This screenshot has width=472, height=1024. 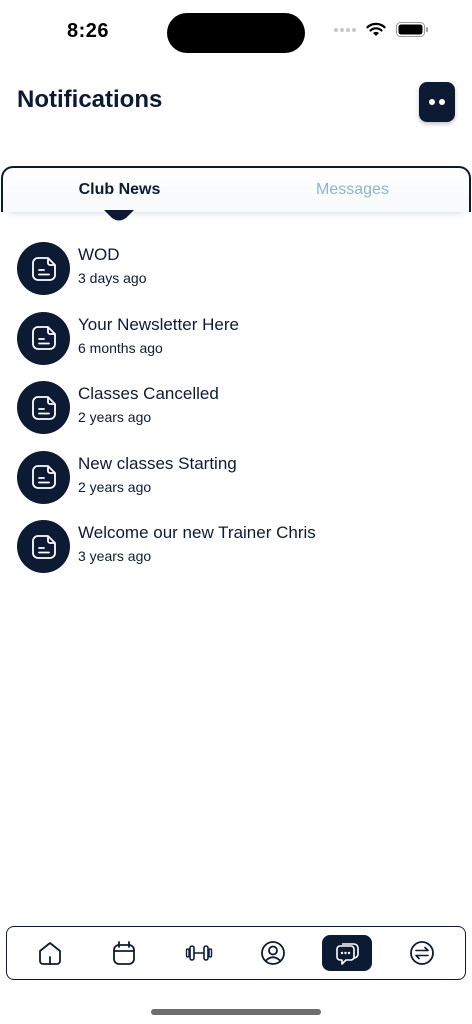 I want to click on tab-club-news: Club News, so click(x=119, y=190).